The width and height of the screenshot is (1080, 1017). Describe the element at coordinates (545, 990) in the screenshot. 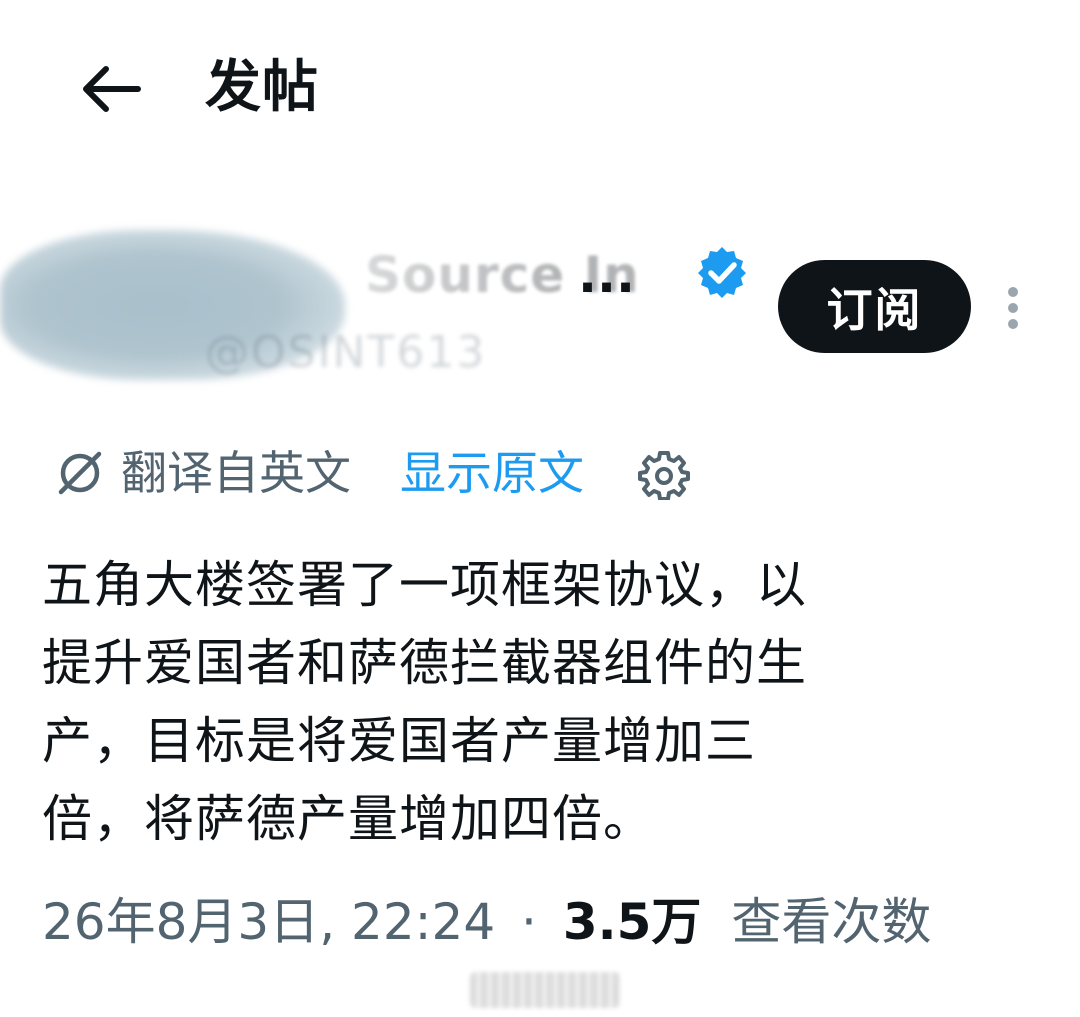

I see `blurred-watermark` at that location.